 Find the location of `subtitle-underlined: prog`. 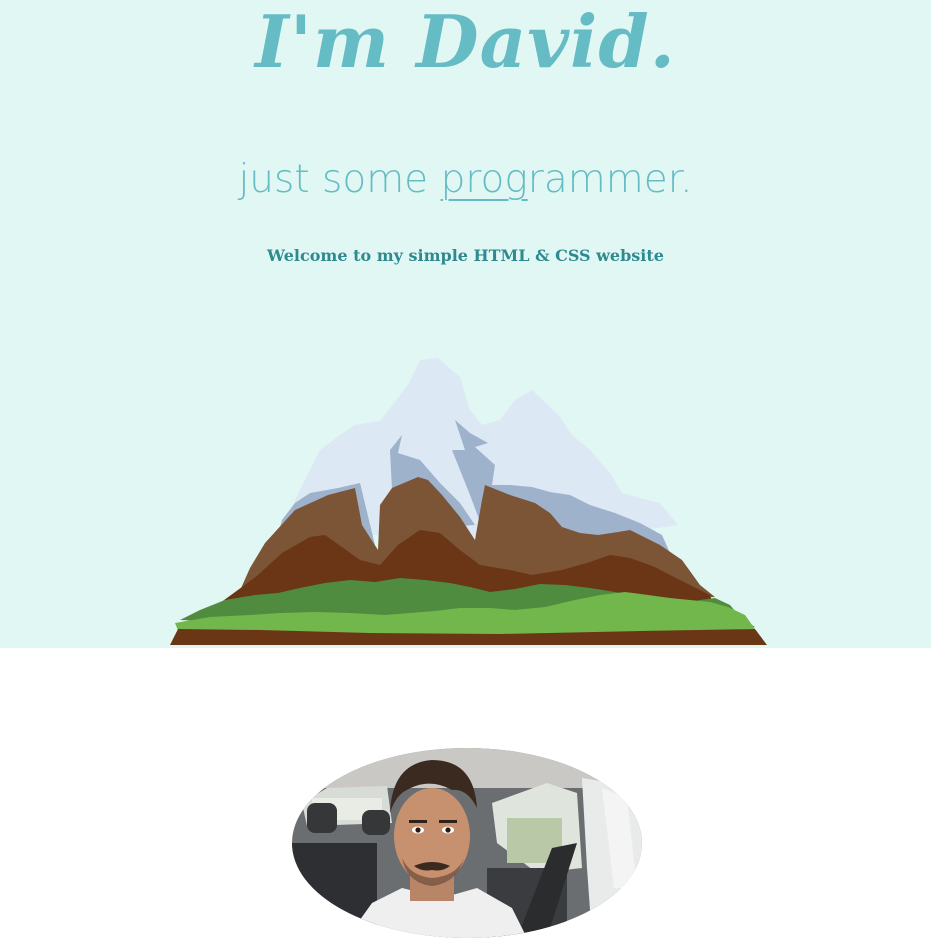

subtitle-underlined: prog is located at coordinates (484, 179).